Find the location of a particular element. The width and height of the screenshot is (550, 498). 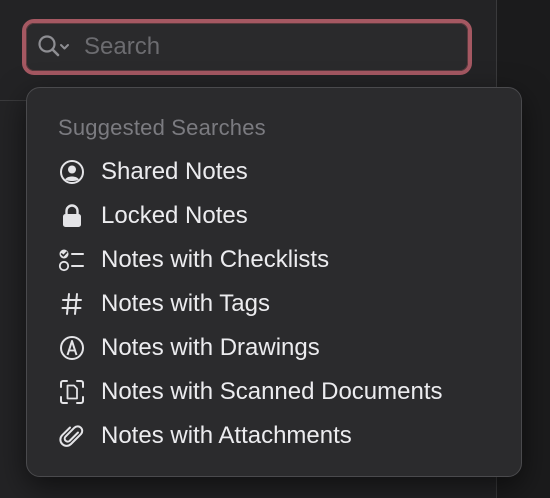

paperclip-icon is located at coordinates (72, 436).